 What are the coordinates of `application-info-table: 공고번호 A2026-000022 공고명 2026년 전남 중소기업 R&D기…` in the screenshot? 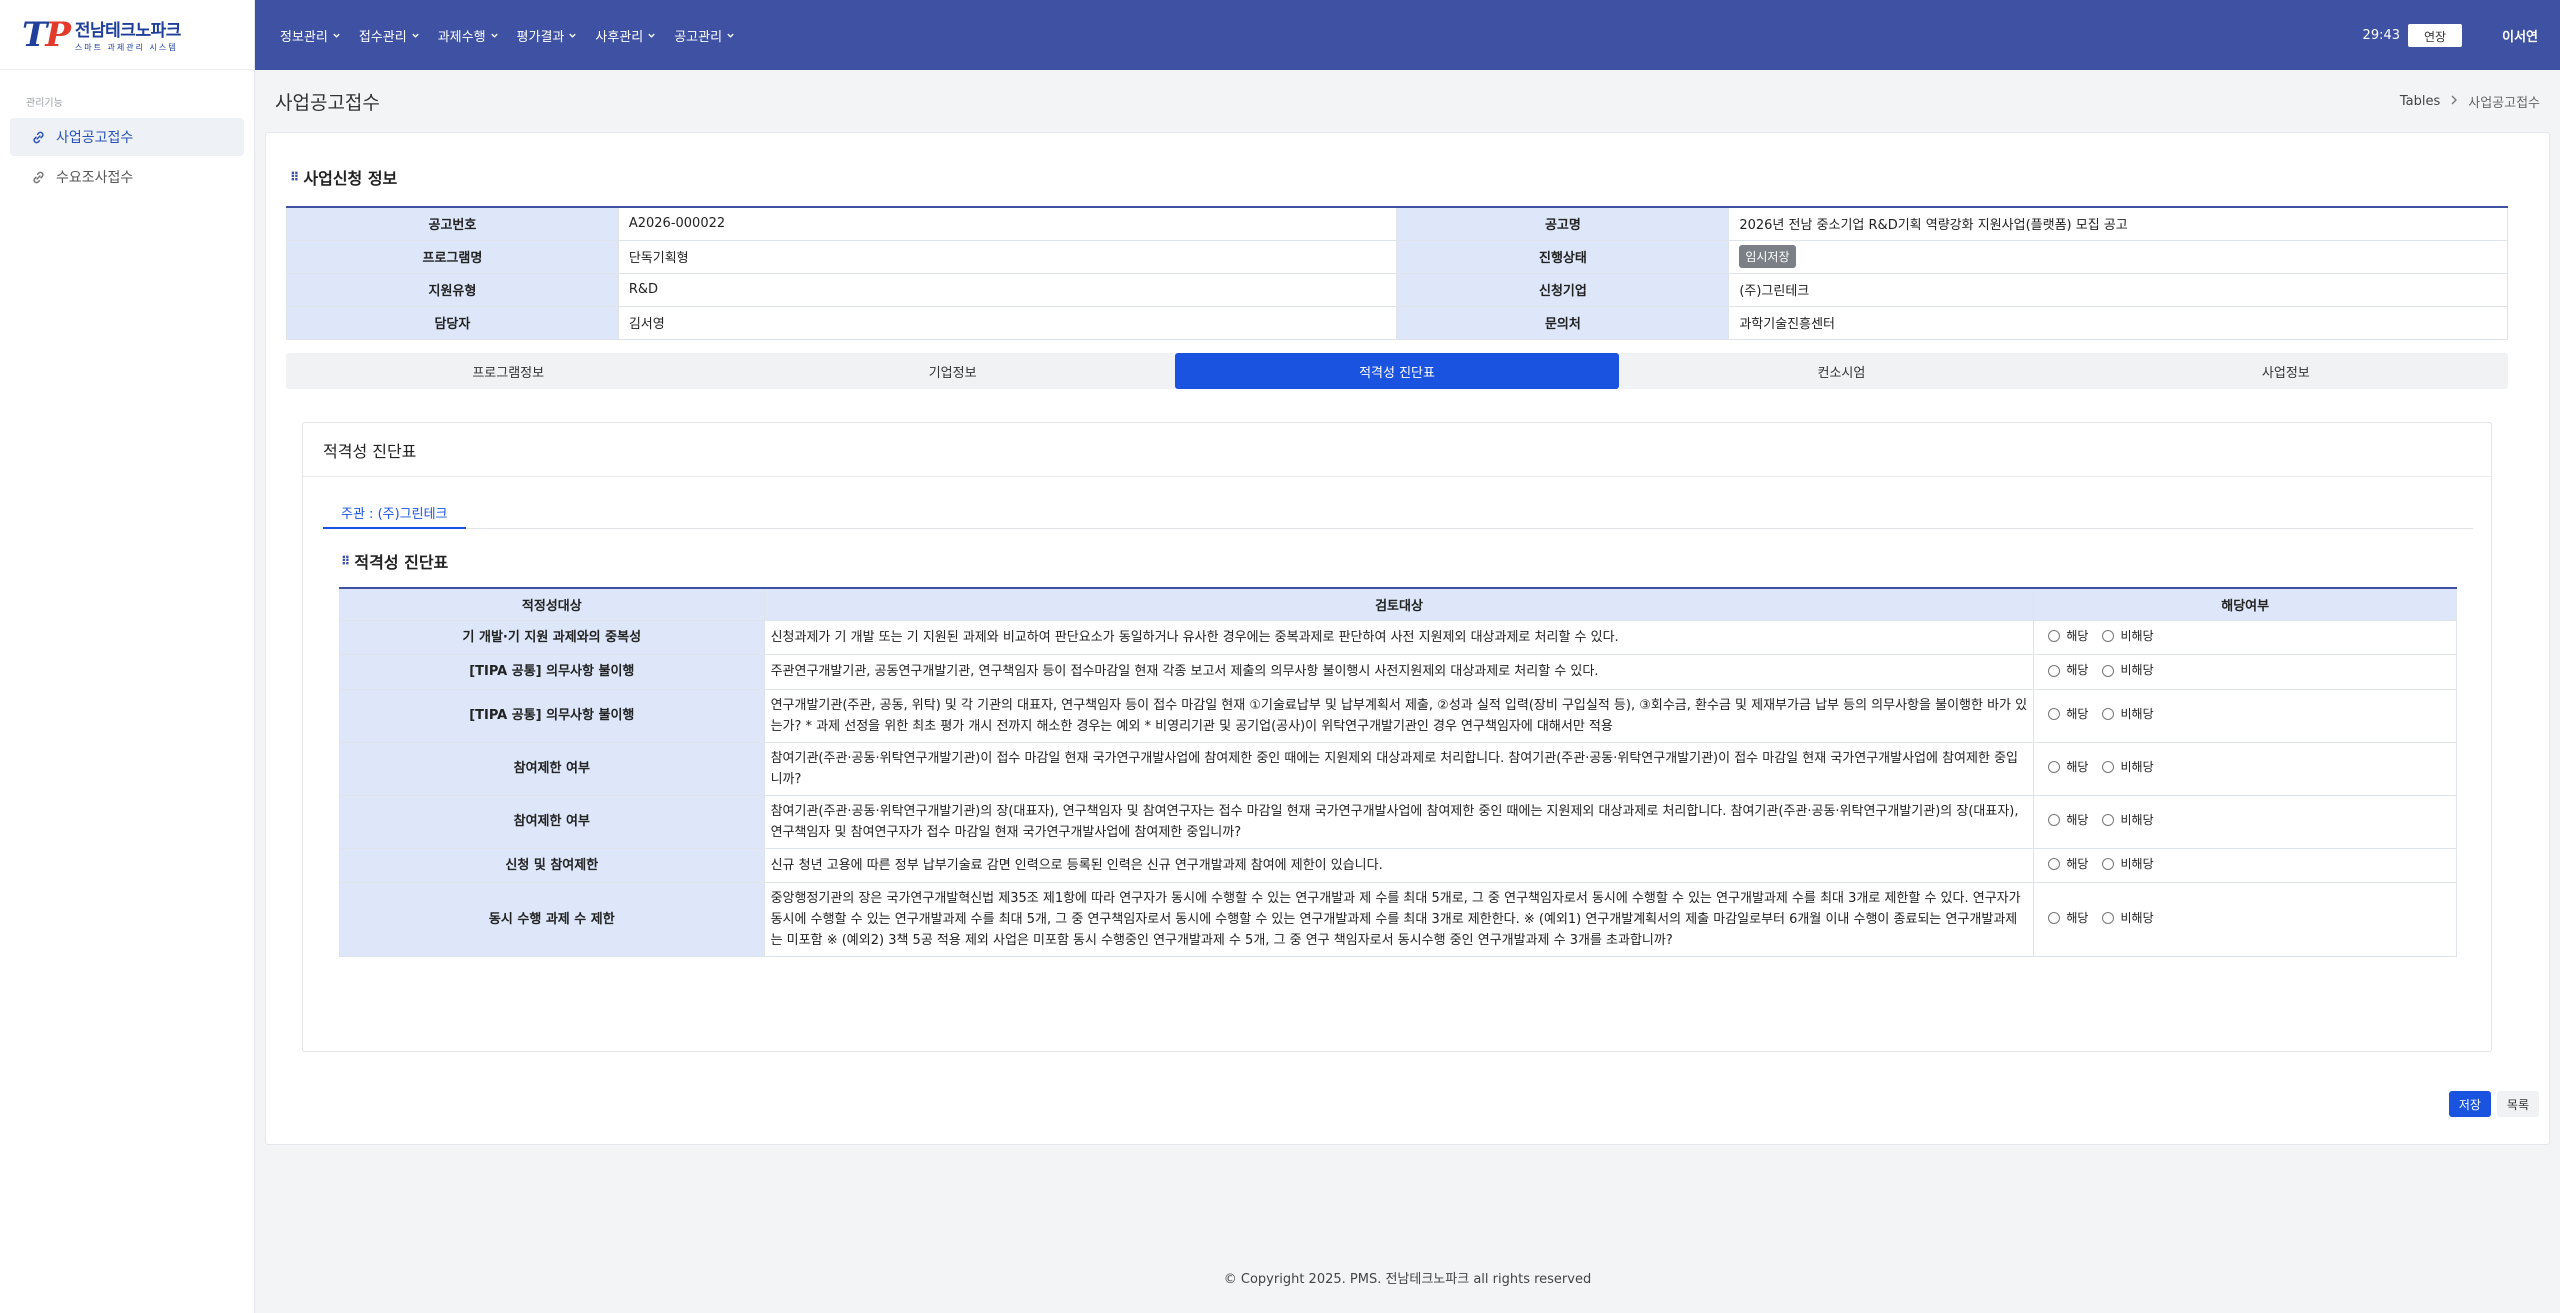 It's located at (1397, 273).